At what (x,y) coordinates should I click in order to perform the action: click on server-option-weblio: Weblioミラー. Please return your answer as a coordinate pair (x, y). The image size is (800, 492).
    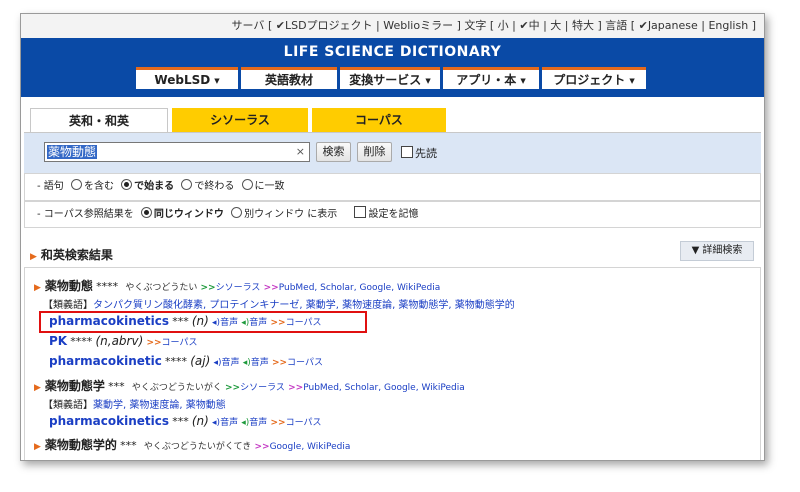
    Looking at the image, I should click on (418, 25).